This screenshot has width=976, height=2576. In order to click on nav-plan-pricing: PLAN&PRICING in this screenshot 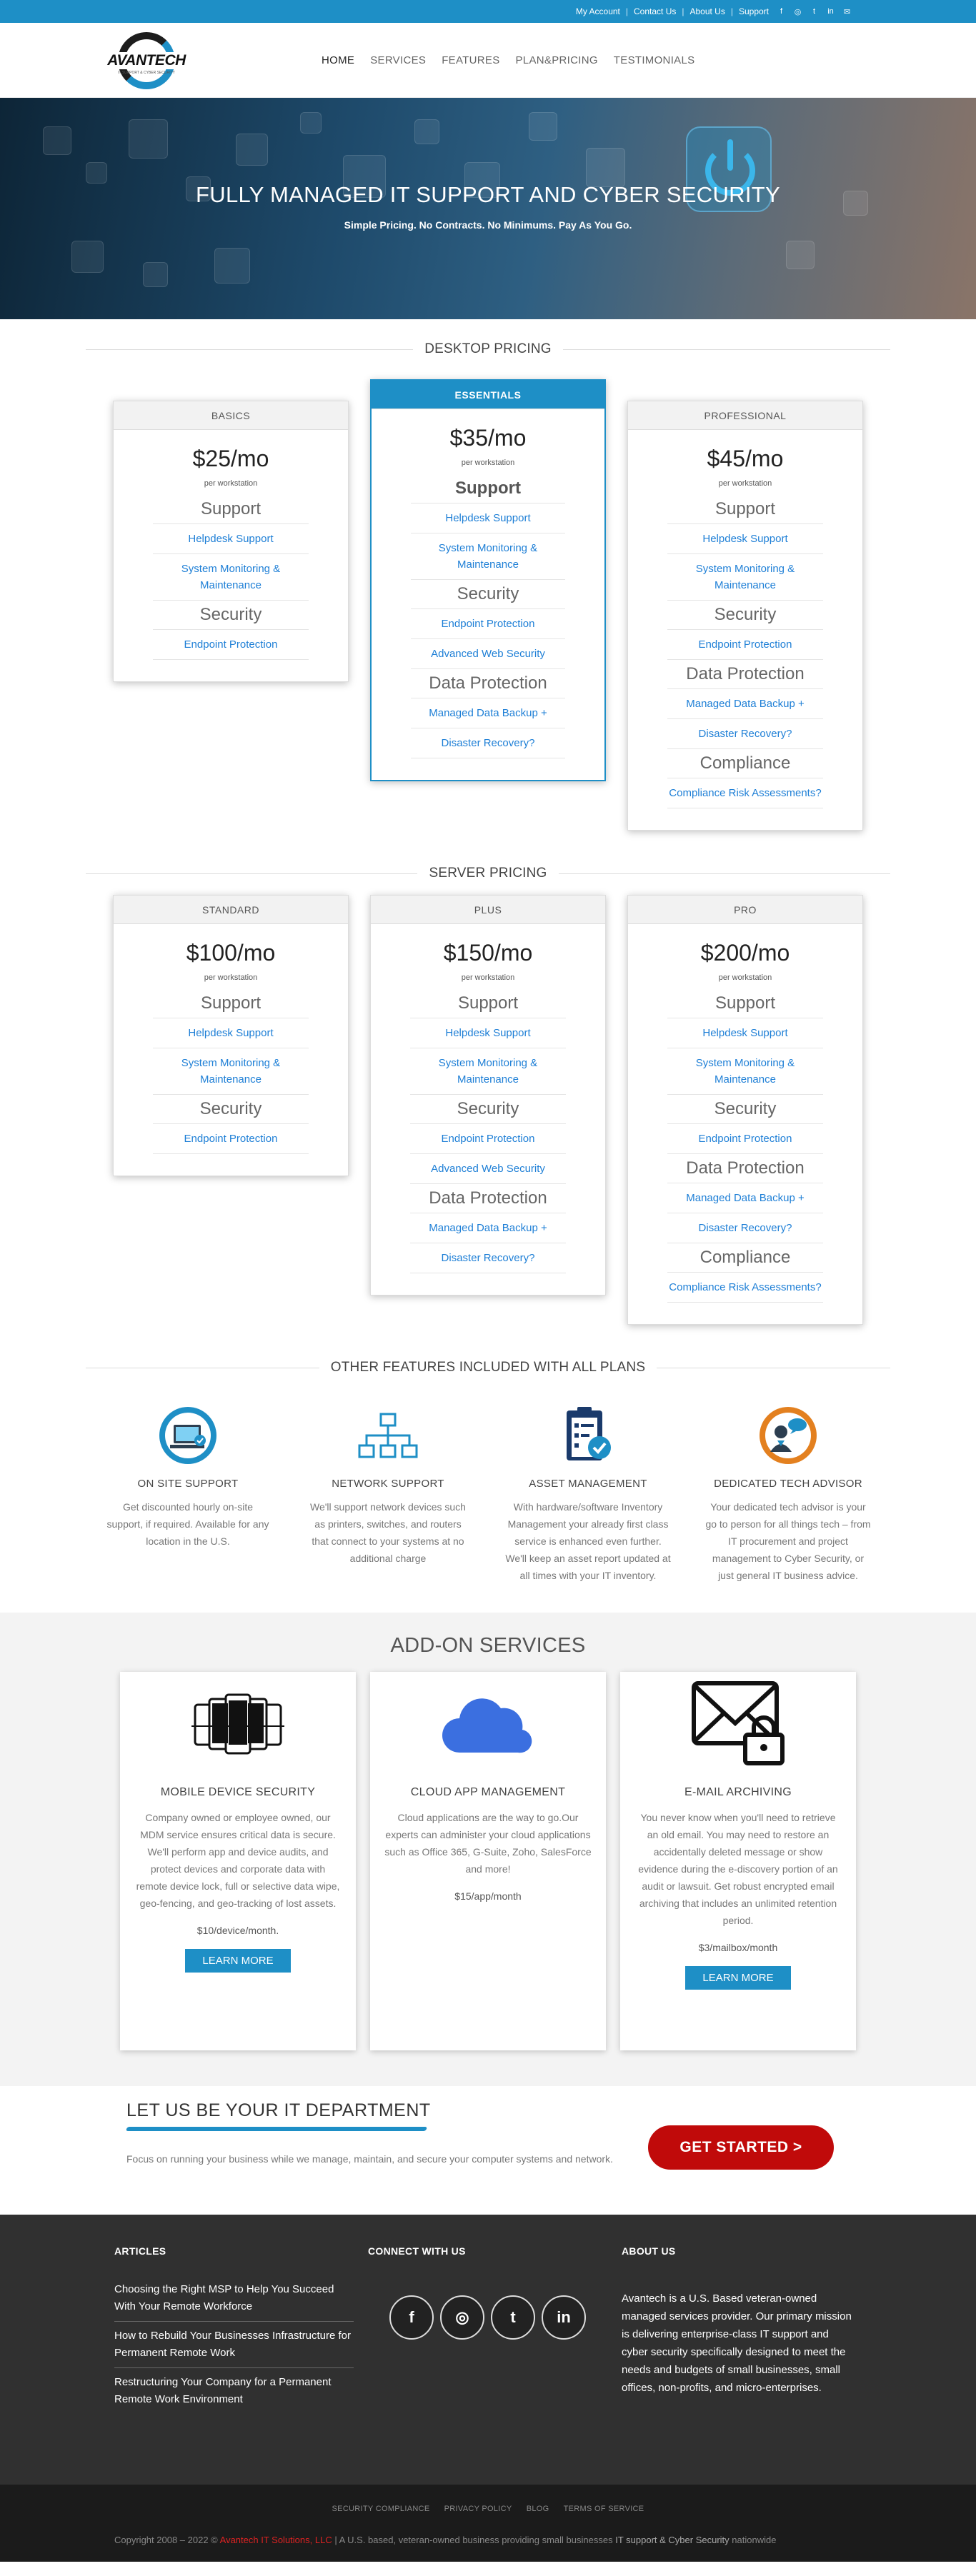, I will do `click(557, 60)`.